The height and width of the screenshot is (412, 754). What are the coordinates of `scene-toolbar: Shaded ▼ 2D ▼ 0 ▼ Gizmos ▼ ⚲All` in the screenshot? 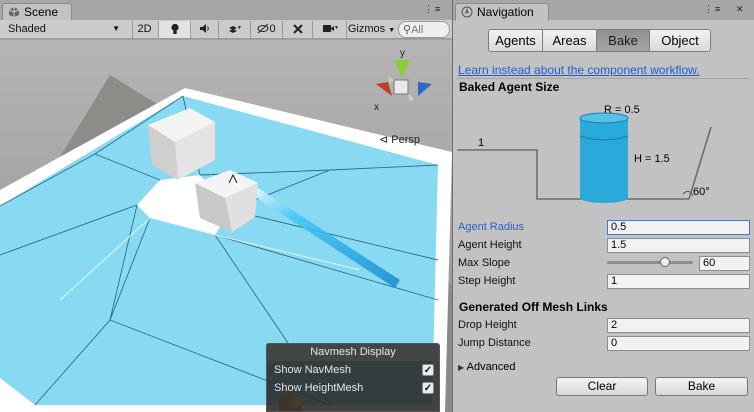 It's located at (226, 29).